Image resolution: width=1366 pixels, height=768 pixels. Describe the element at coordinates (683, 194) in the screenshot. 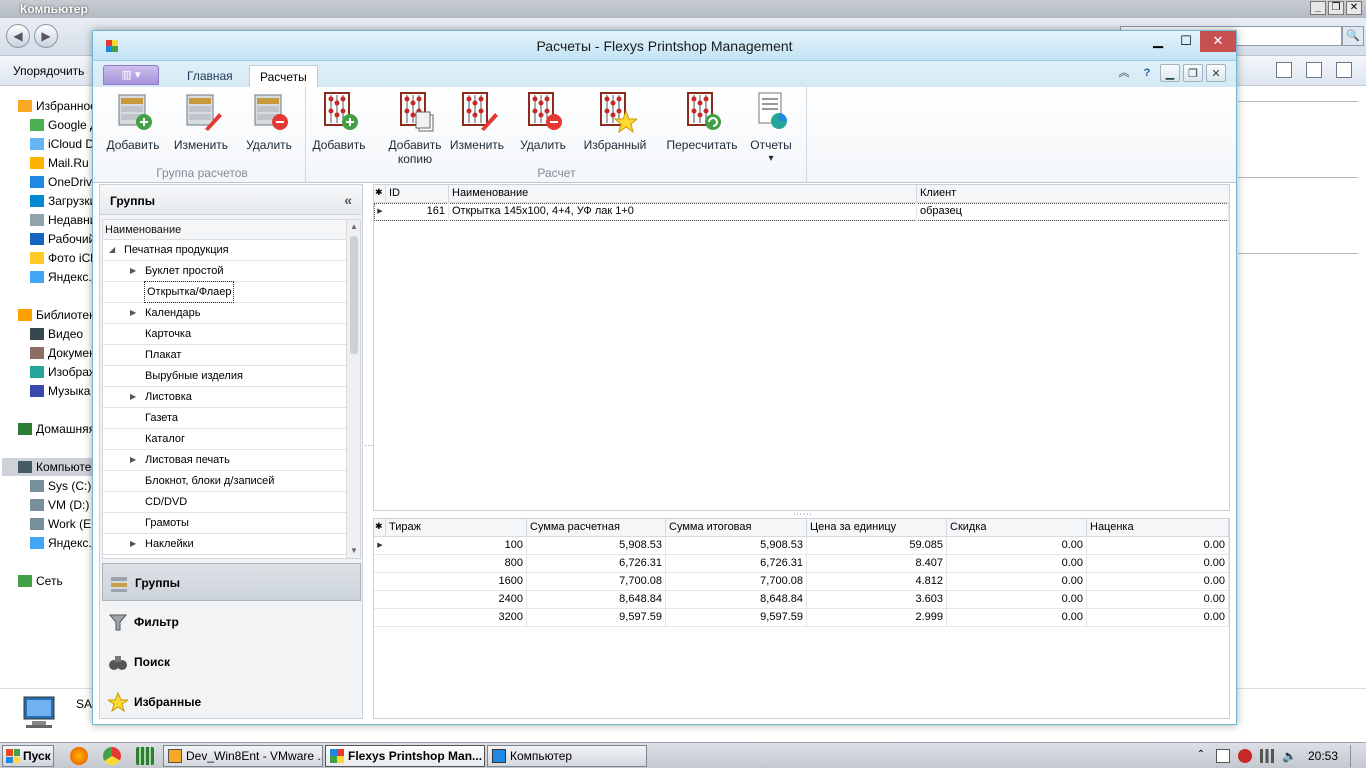

I see `column-header-name: Наименование` at that location.